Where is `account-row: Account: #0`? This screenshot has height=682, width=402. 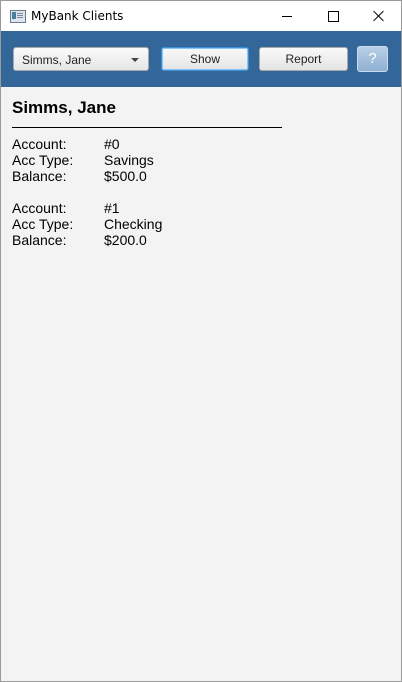
account-row: Account: #0 is located at coordinates (162, 144).